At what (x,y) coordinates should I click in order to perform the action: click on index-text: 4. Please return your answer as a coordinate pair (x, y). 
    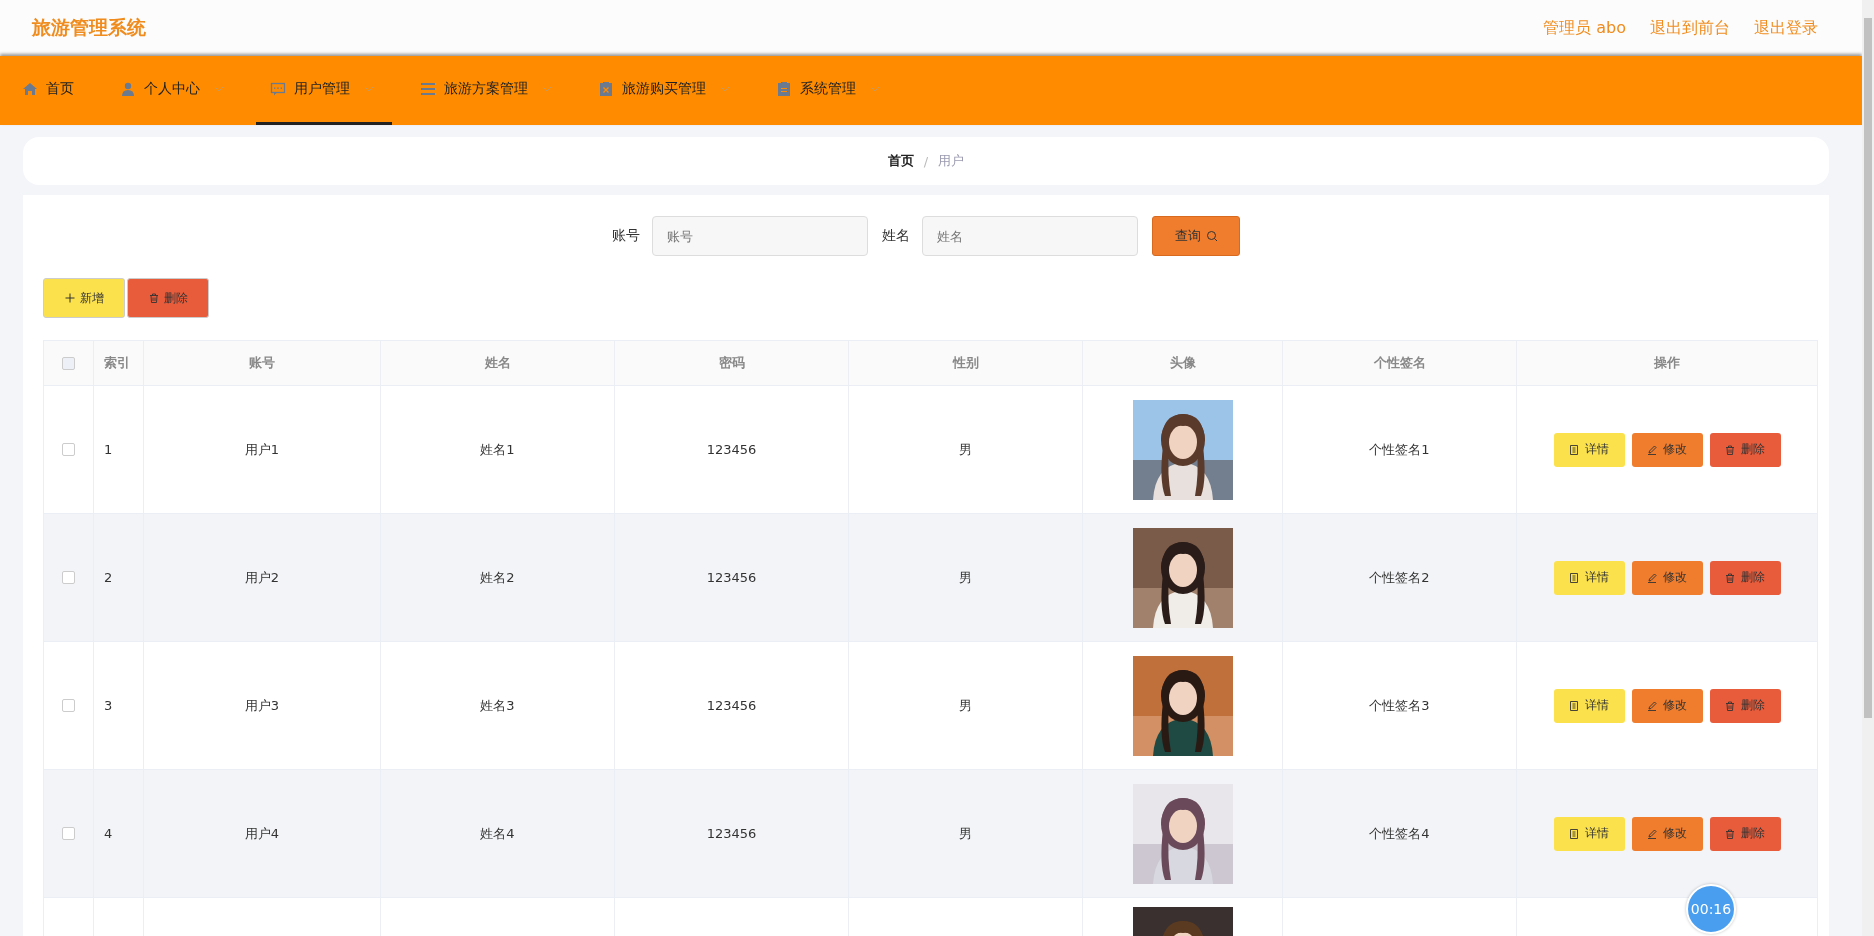
    Looking at the image, I should click on (108, 833).